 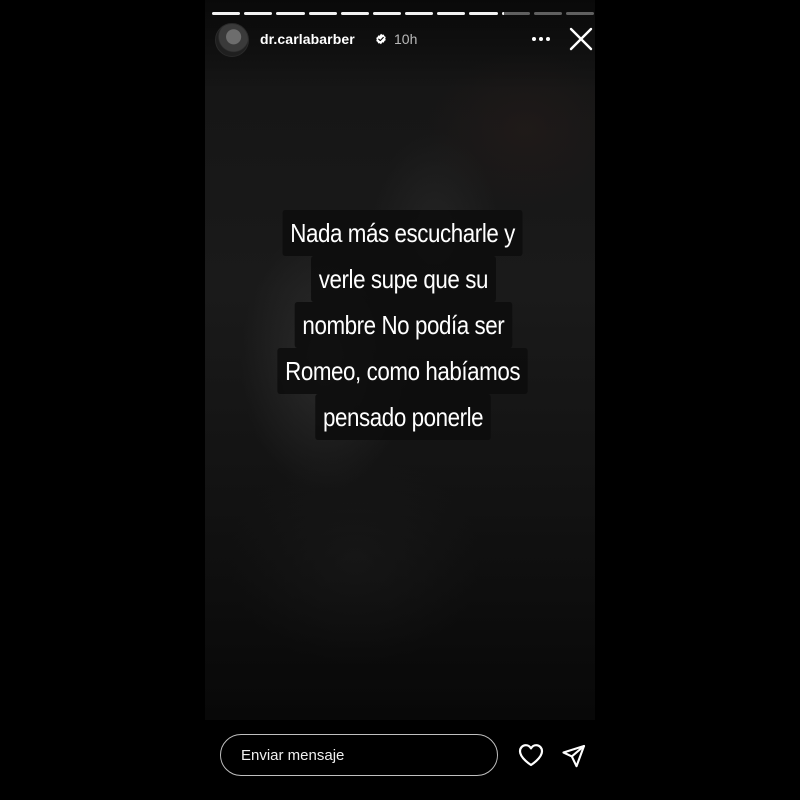 I want to click on story-timestamp: 10h, so click(x=406, y=39).